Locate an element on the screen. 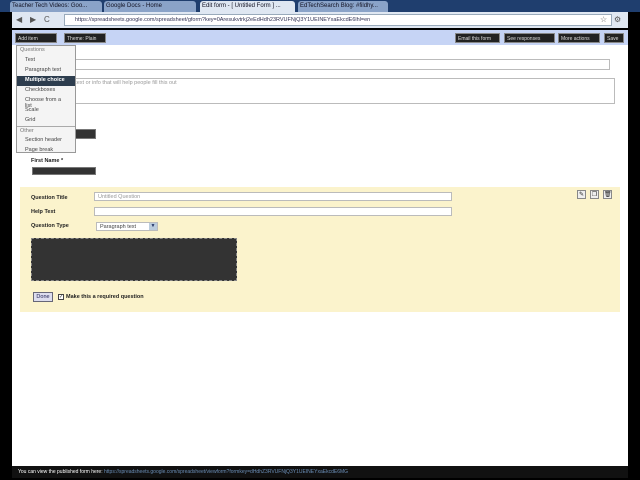  email-form-button: Email this form is located at coordinates (477, 38).